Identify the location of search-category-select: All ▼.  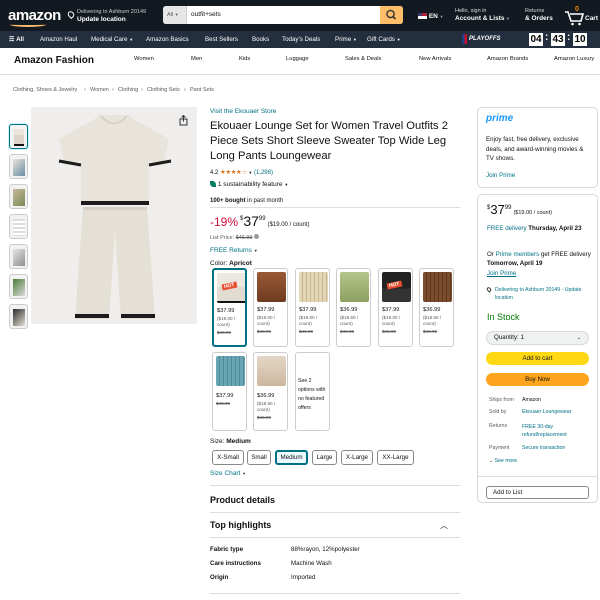
(175, 15).